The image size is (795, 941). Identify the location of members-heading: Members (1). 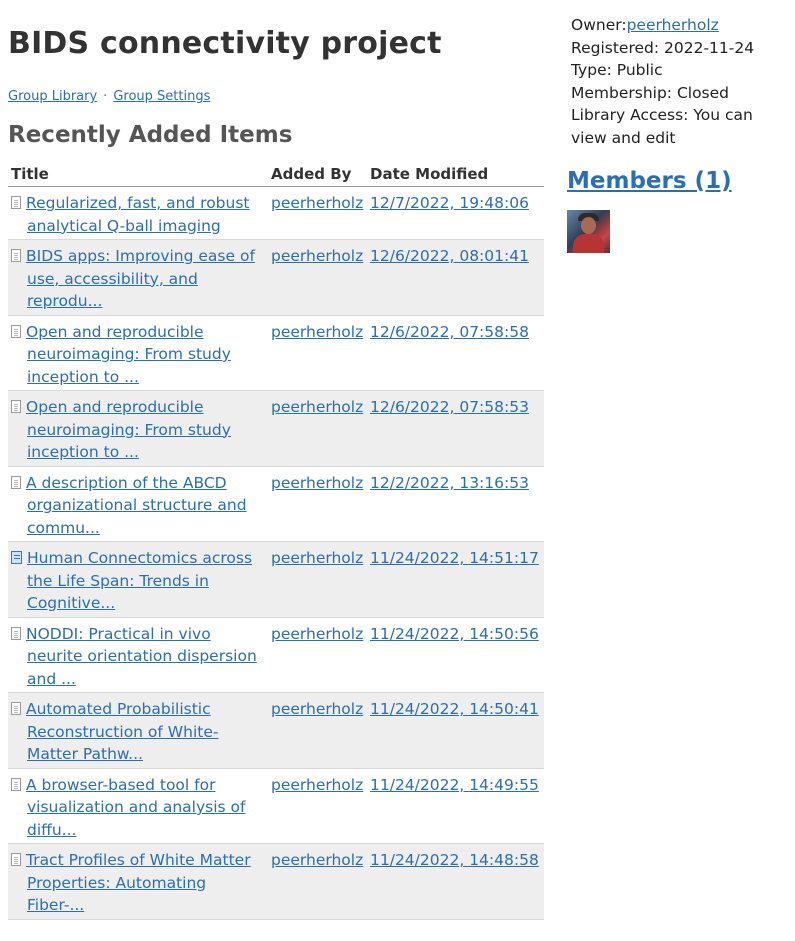
(680, 181).